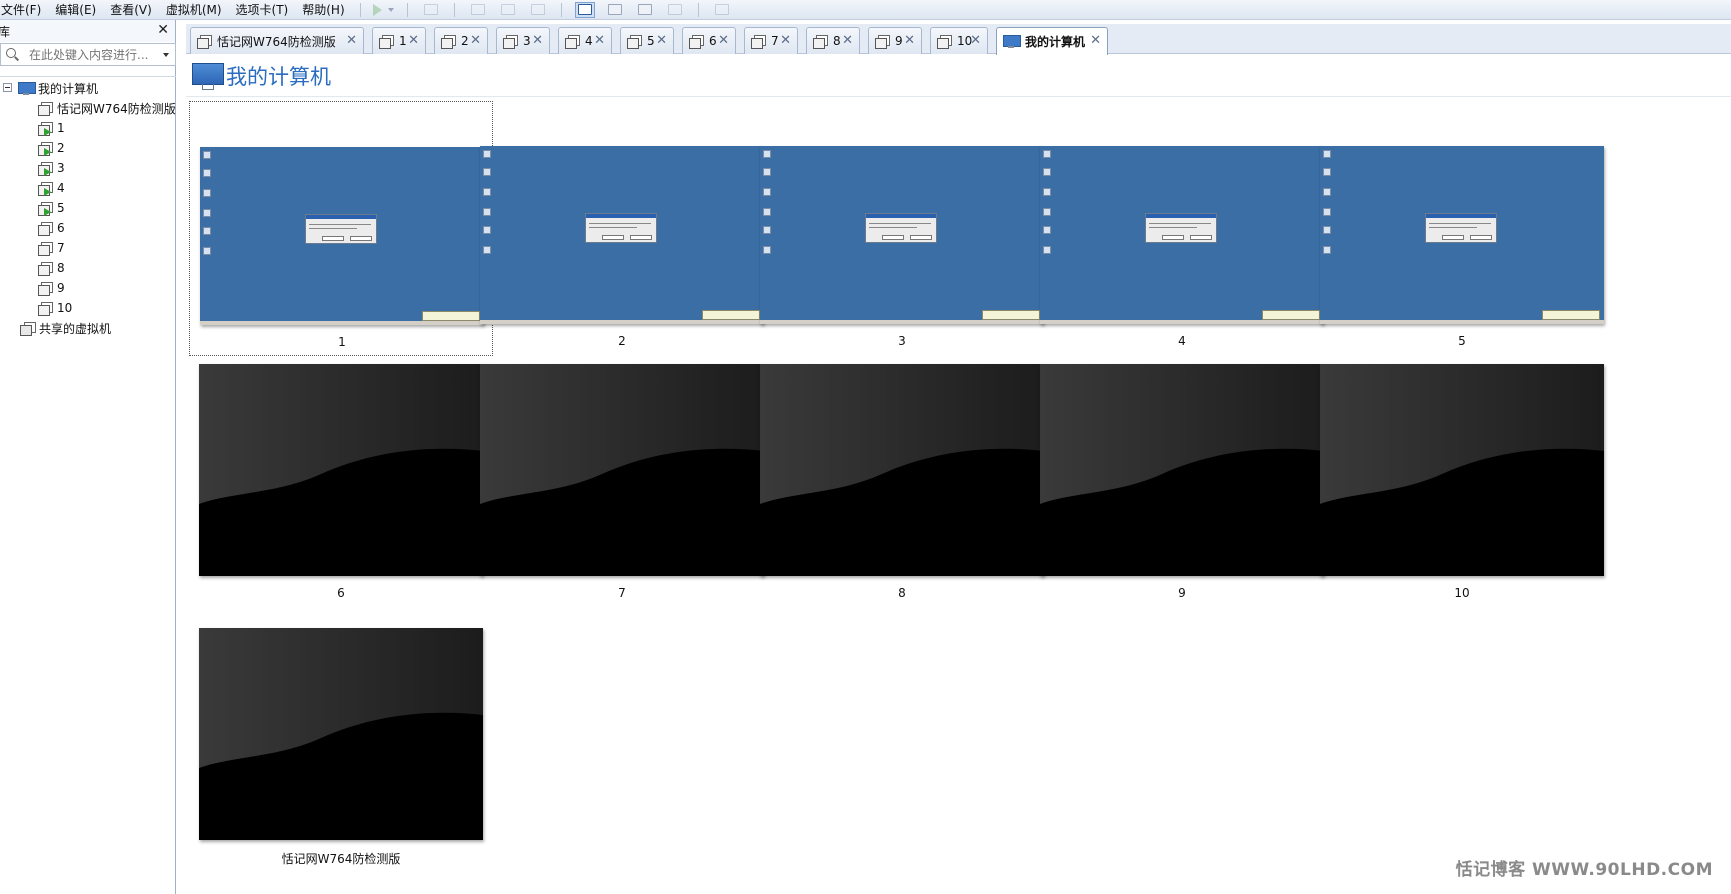 The width and height of the screenshot is (1731, 894). Describe the element at coordinates (75, 10) in the screenshot. I see `menu-edit: 编辑(E)` at that location.